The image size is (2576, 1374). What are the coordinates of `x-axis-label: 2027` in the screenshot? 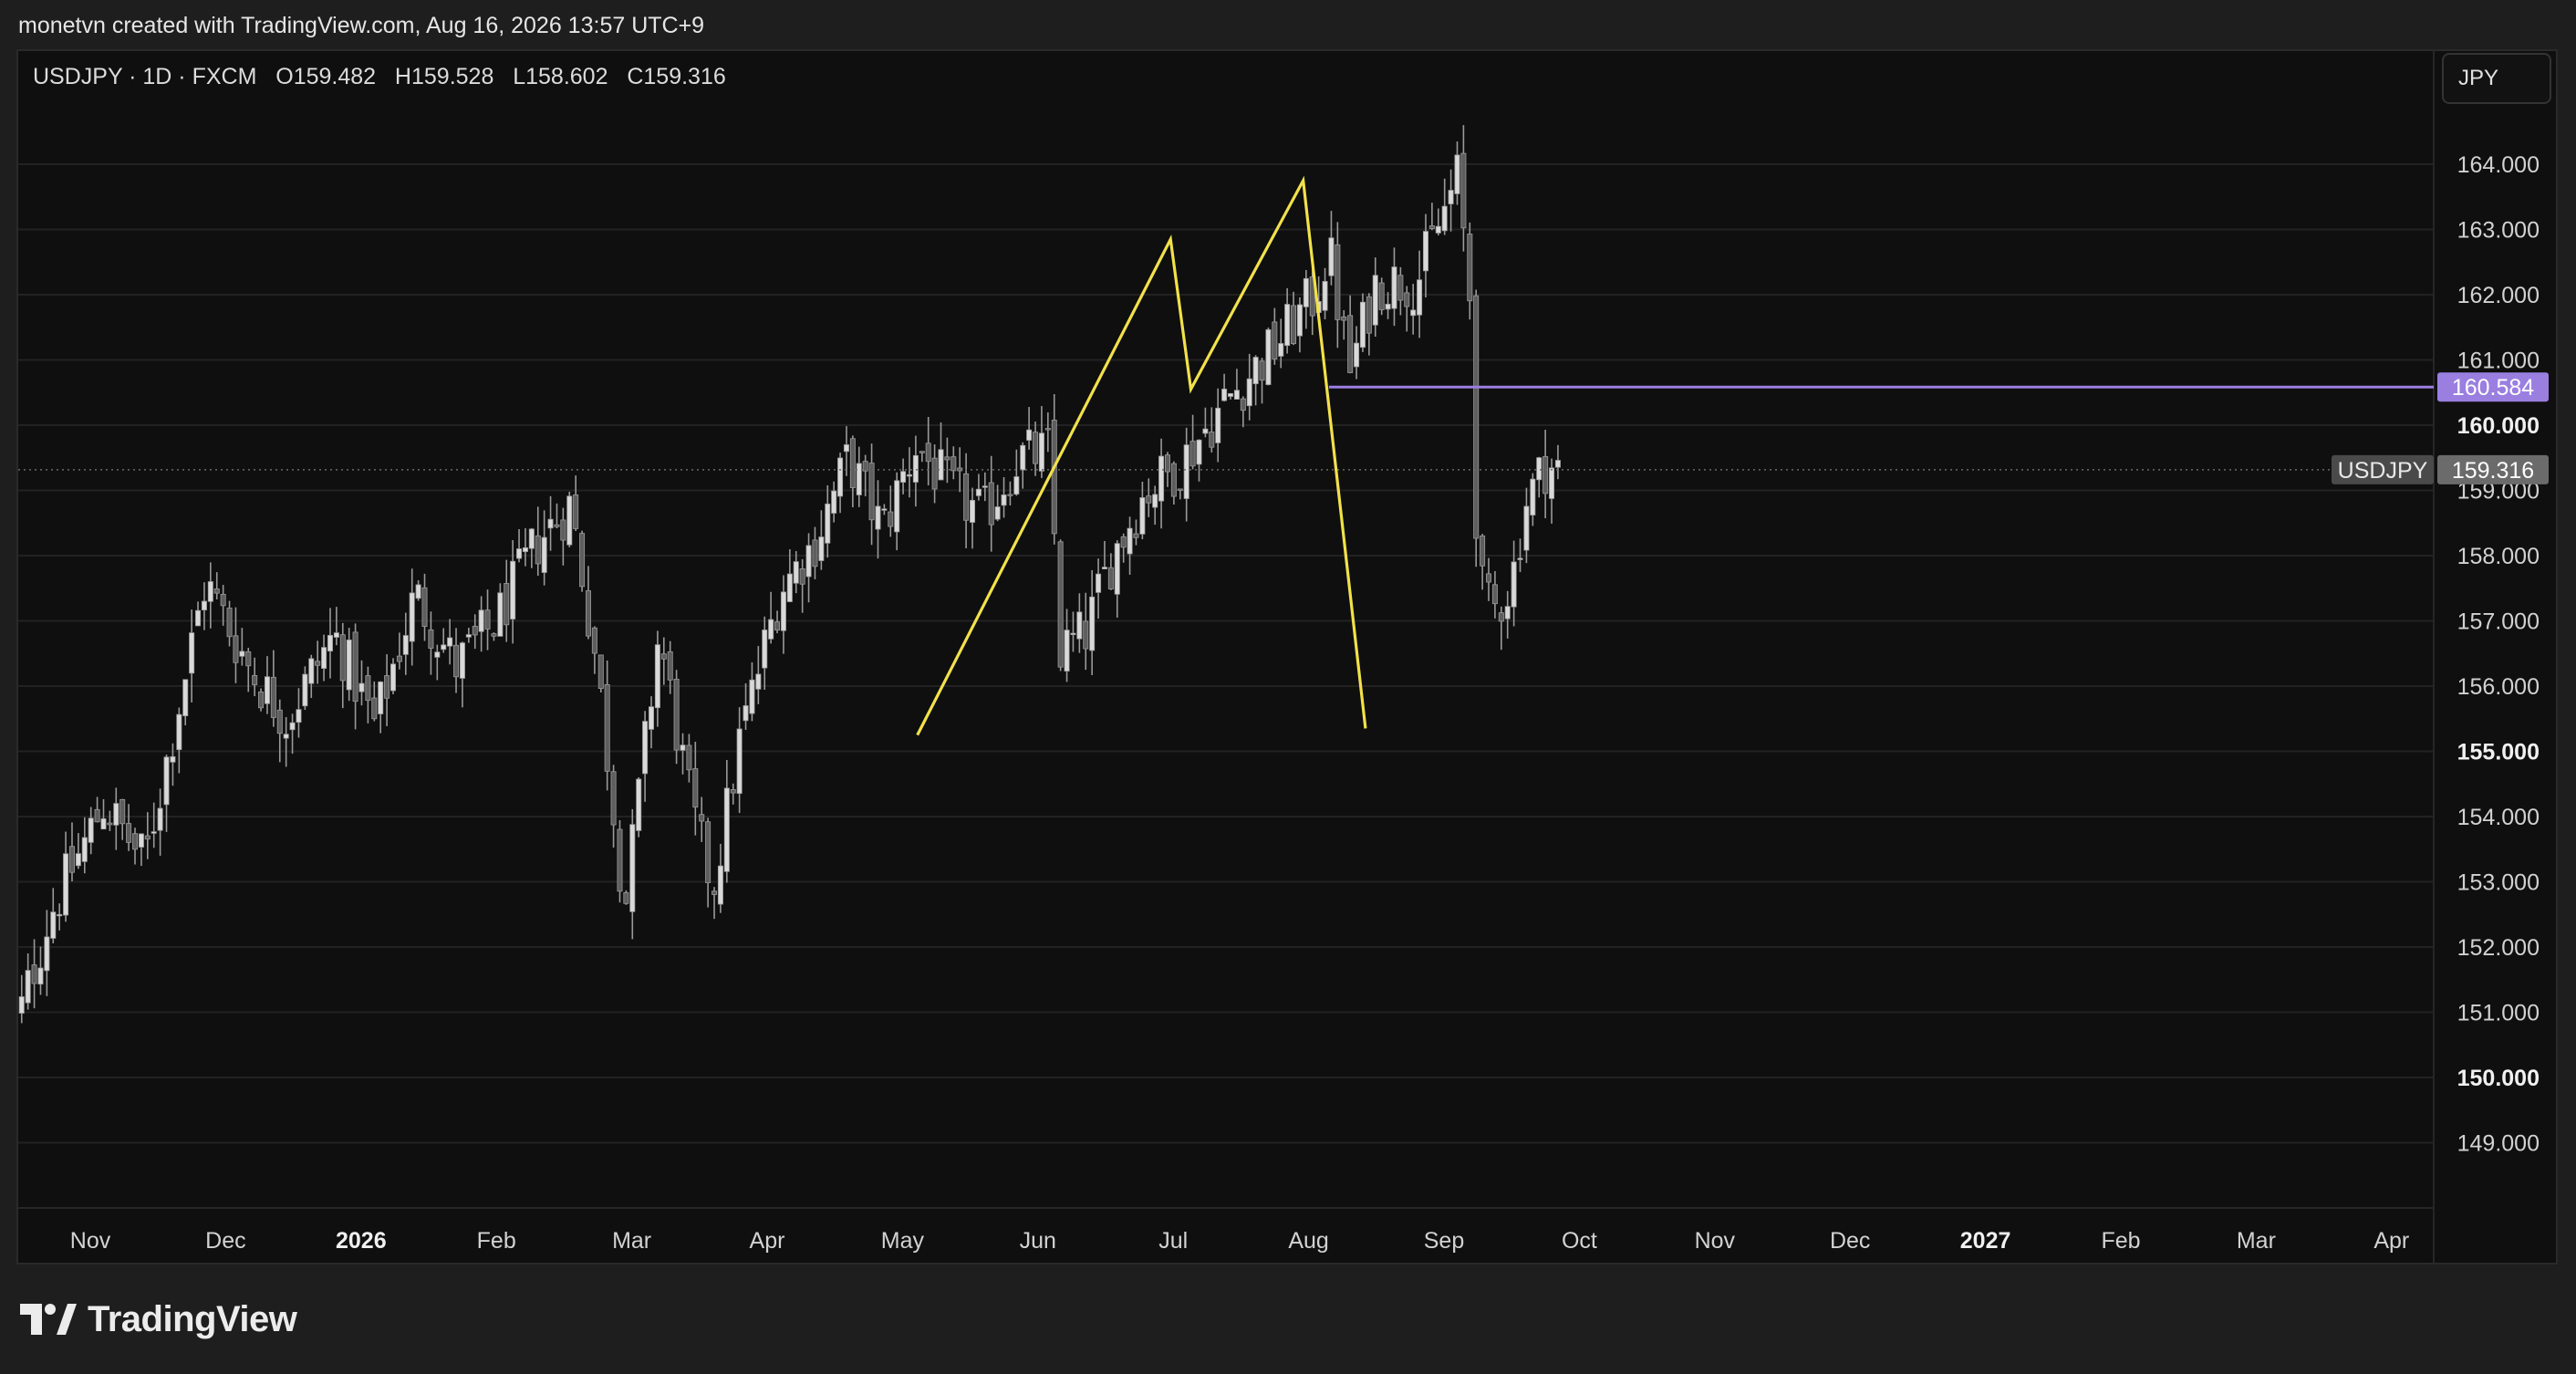 It's located at (1986, 1241).